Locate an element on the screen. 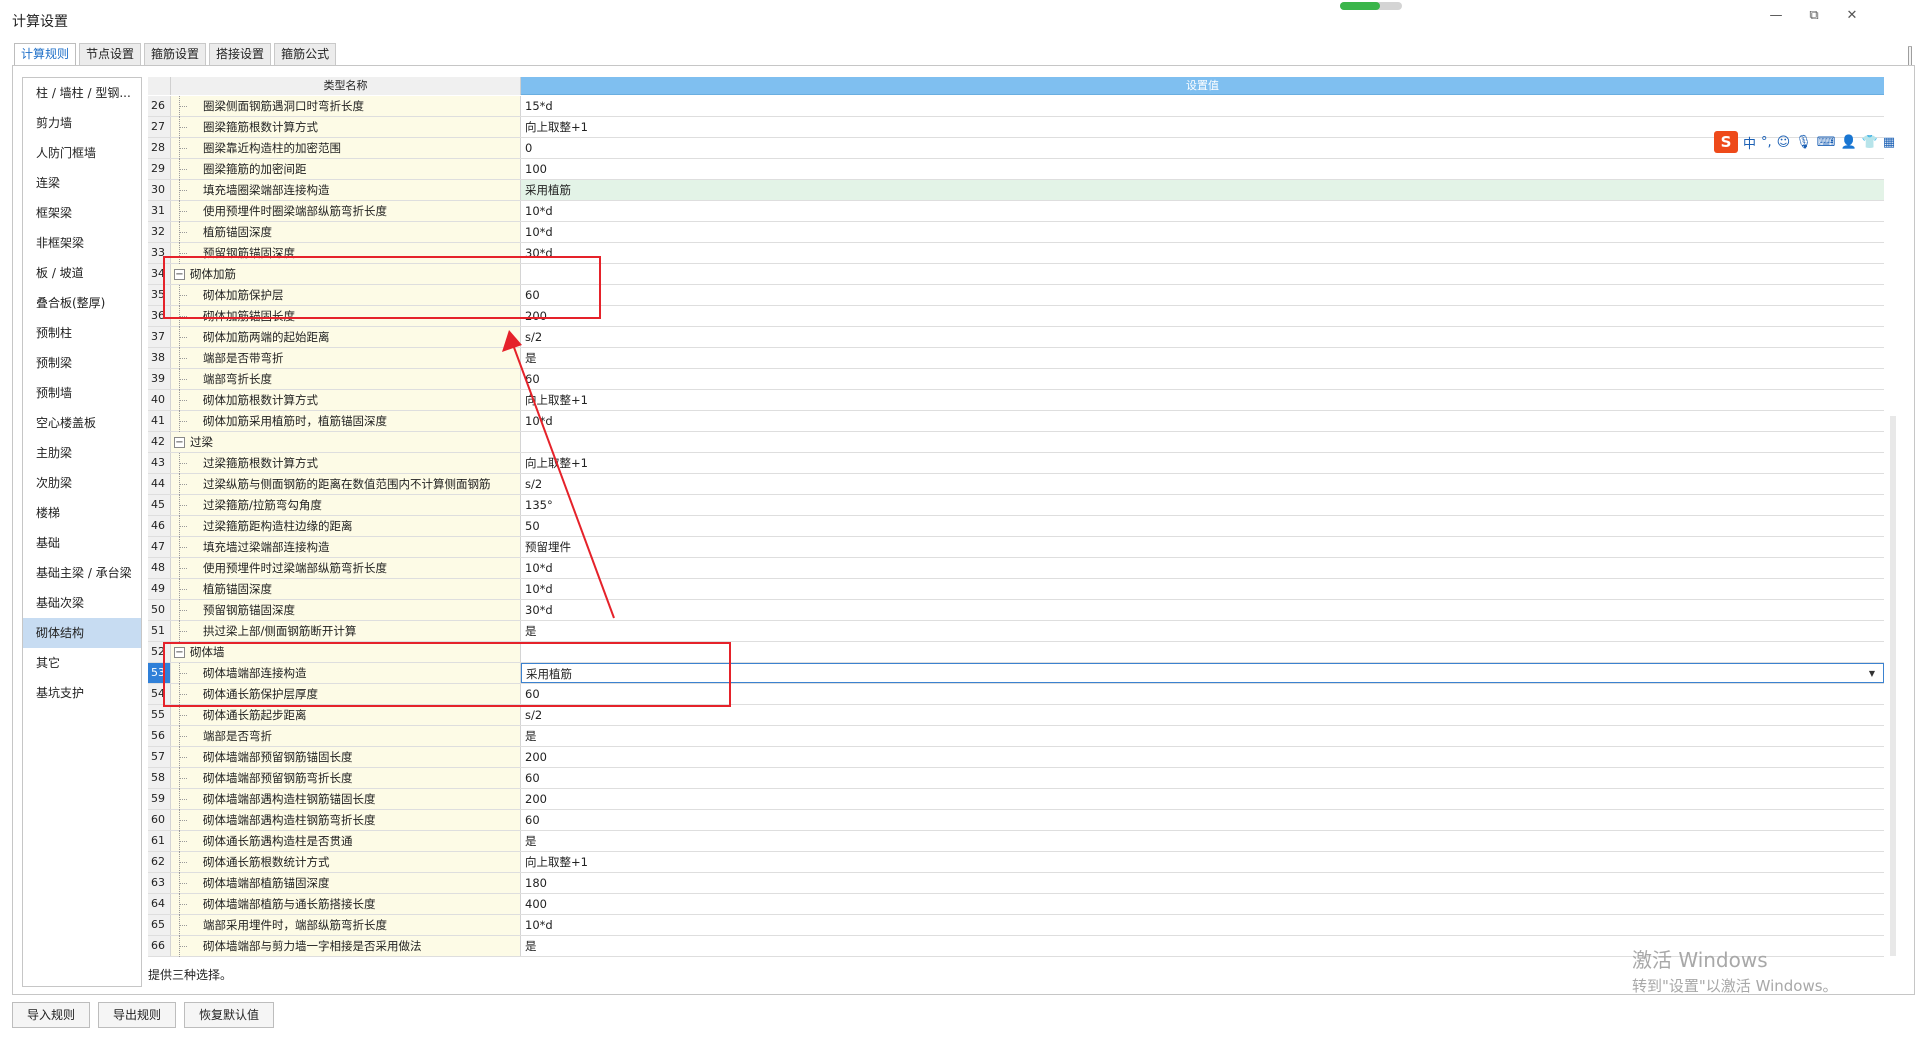 The height and width of the screenshot is (1040, 1920). tab-2: 箍筋设置 is located at coordinates (175, 54).